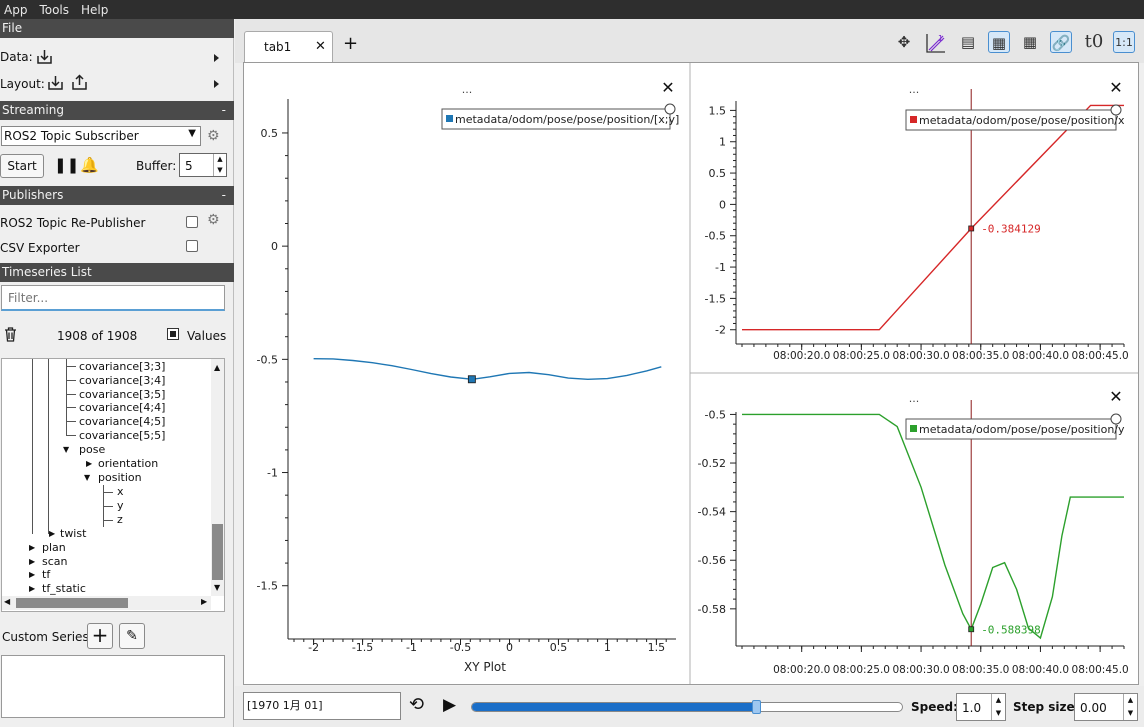 This screenshot has height=727, width=1144. What do you see at coordinates (92, 449) in the screenshot?
I see `tree-item-pose: pose` at bounding box center [92, 449].